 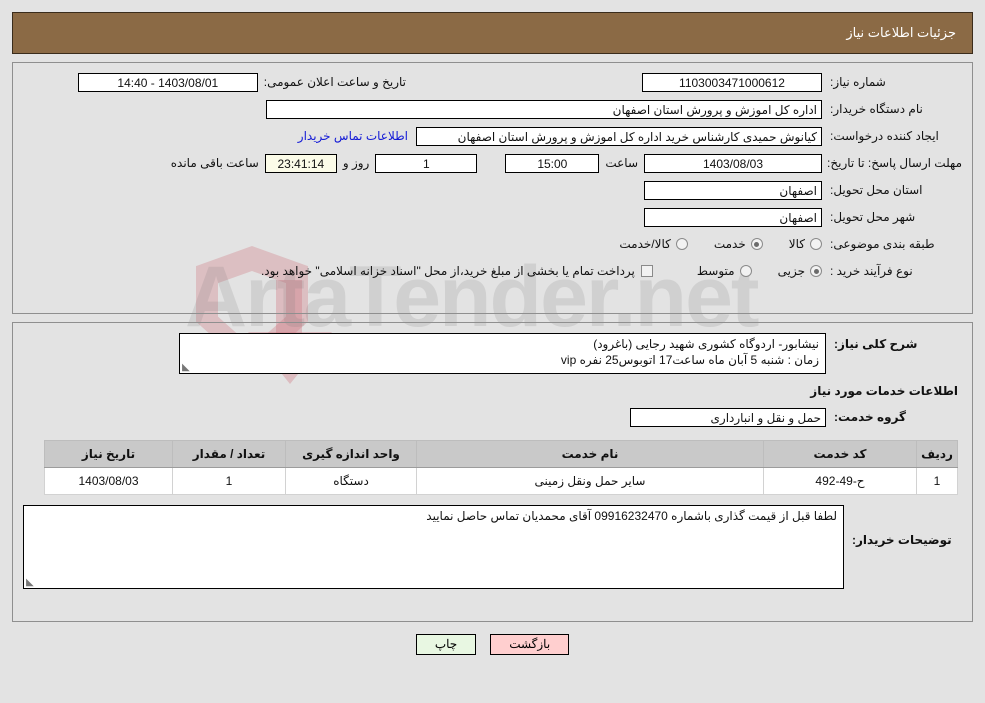 I want to click on process-option-medium: متوسط, so click(x=724, y=271).